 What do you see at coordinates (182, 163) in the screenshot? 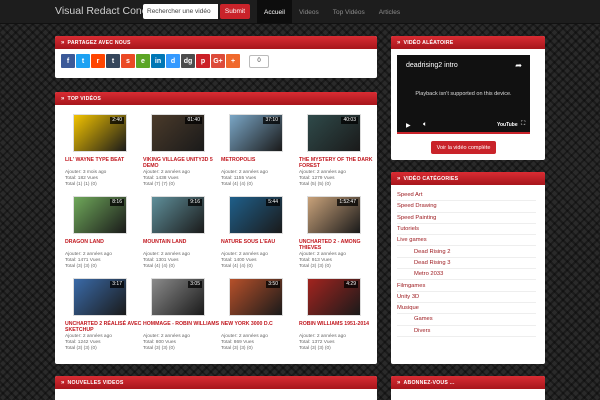
I see `video-title: VIKING VILLAGE UNITY3D 5 DEMO` at bounding box center [182, 163].